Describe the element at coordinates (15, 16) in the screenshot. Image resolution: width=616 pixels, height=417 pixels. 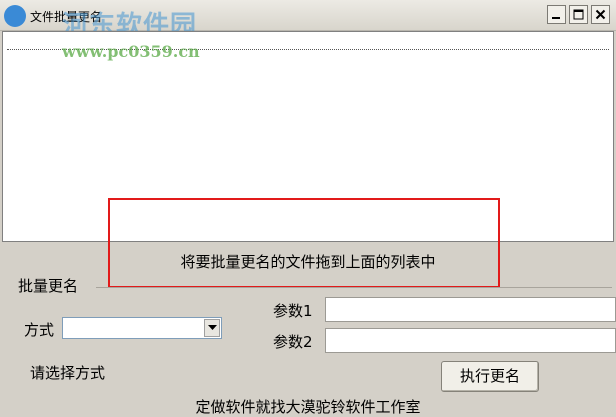
I see `app-logo-icon` at that location.